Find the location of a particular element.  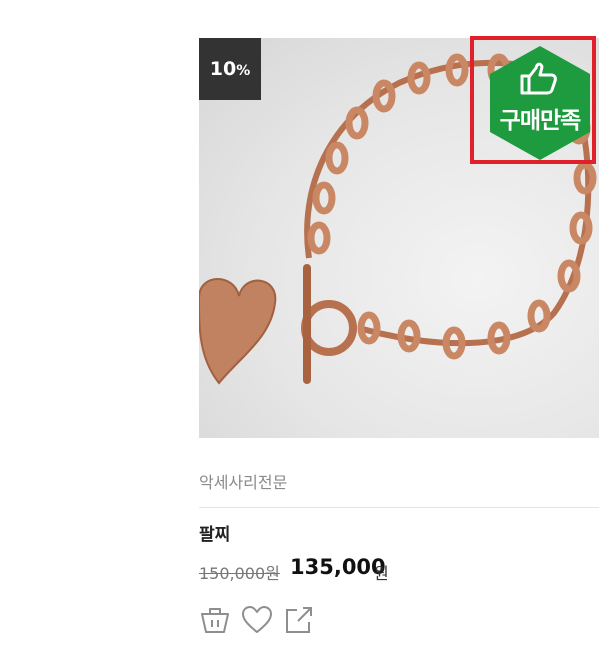

satisfaction-label: 구매만족 is located at coordinates (540, 121).